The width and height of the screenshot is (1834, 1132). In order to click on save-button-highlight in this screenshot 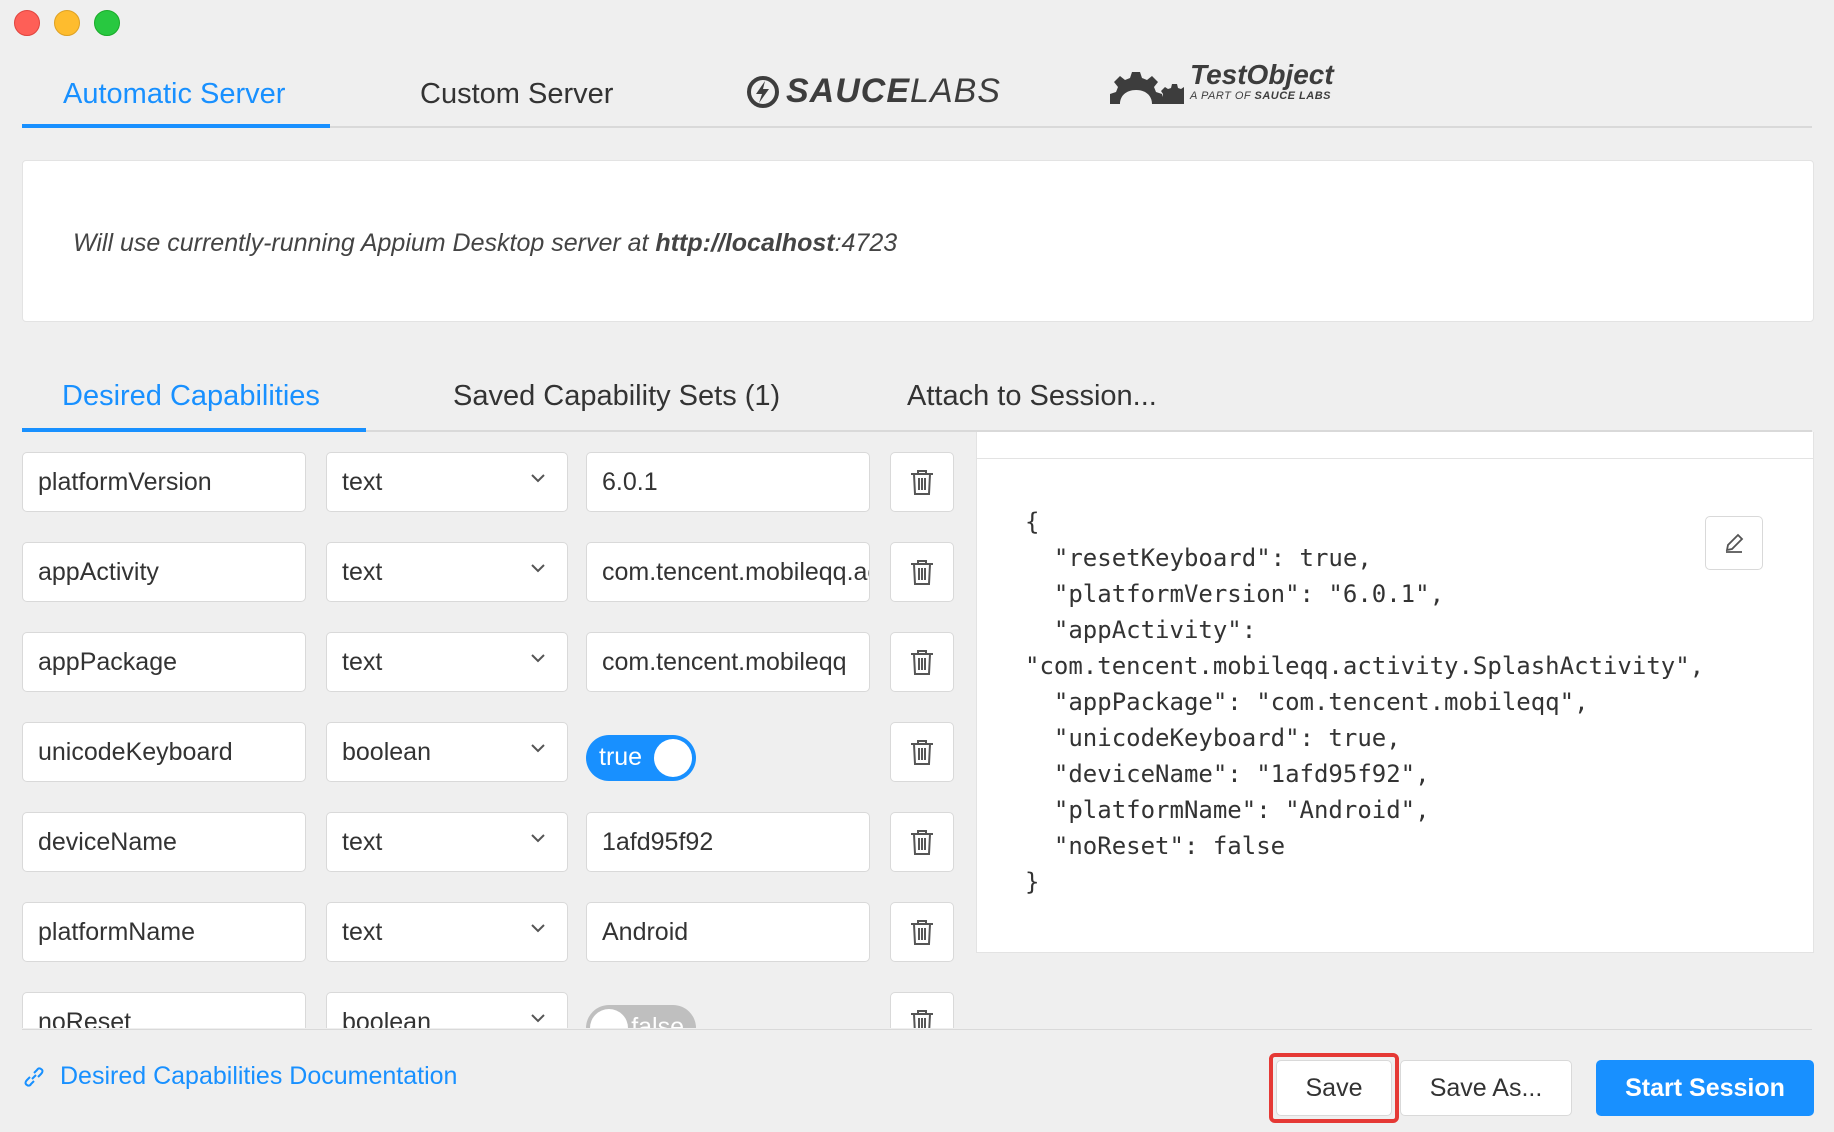, I will do `click(1334, 1088)`.